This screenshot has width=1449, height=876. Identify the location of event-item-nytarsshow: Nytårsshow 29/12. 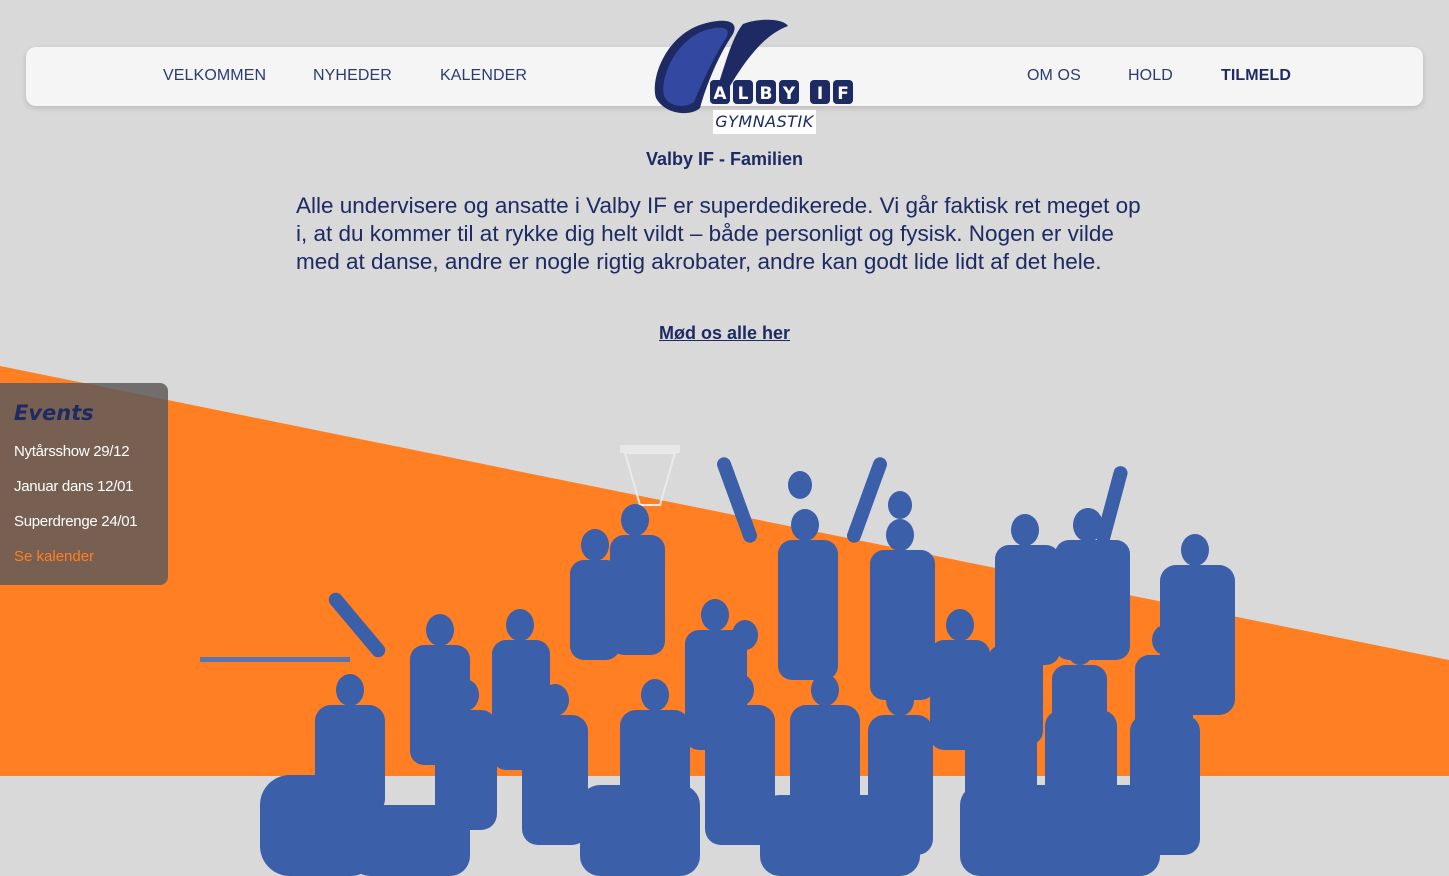
(72, 451).